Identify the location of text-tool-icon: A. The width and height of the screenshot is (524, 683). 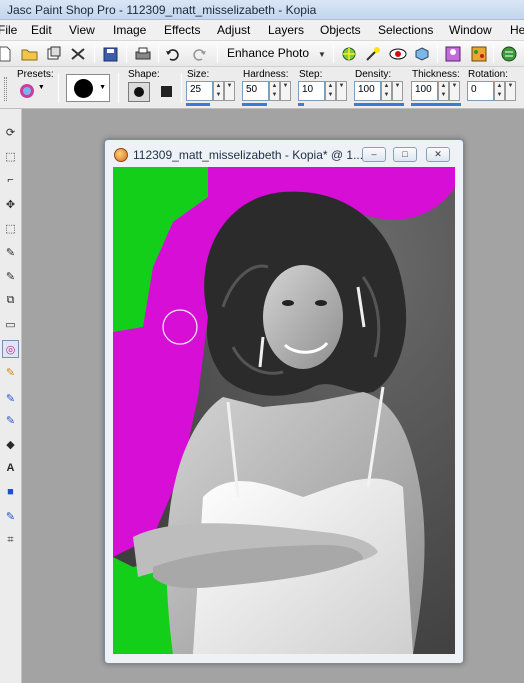
(10, 468).